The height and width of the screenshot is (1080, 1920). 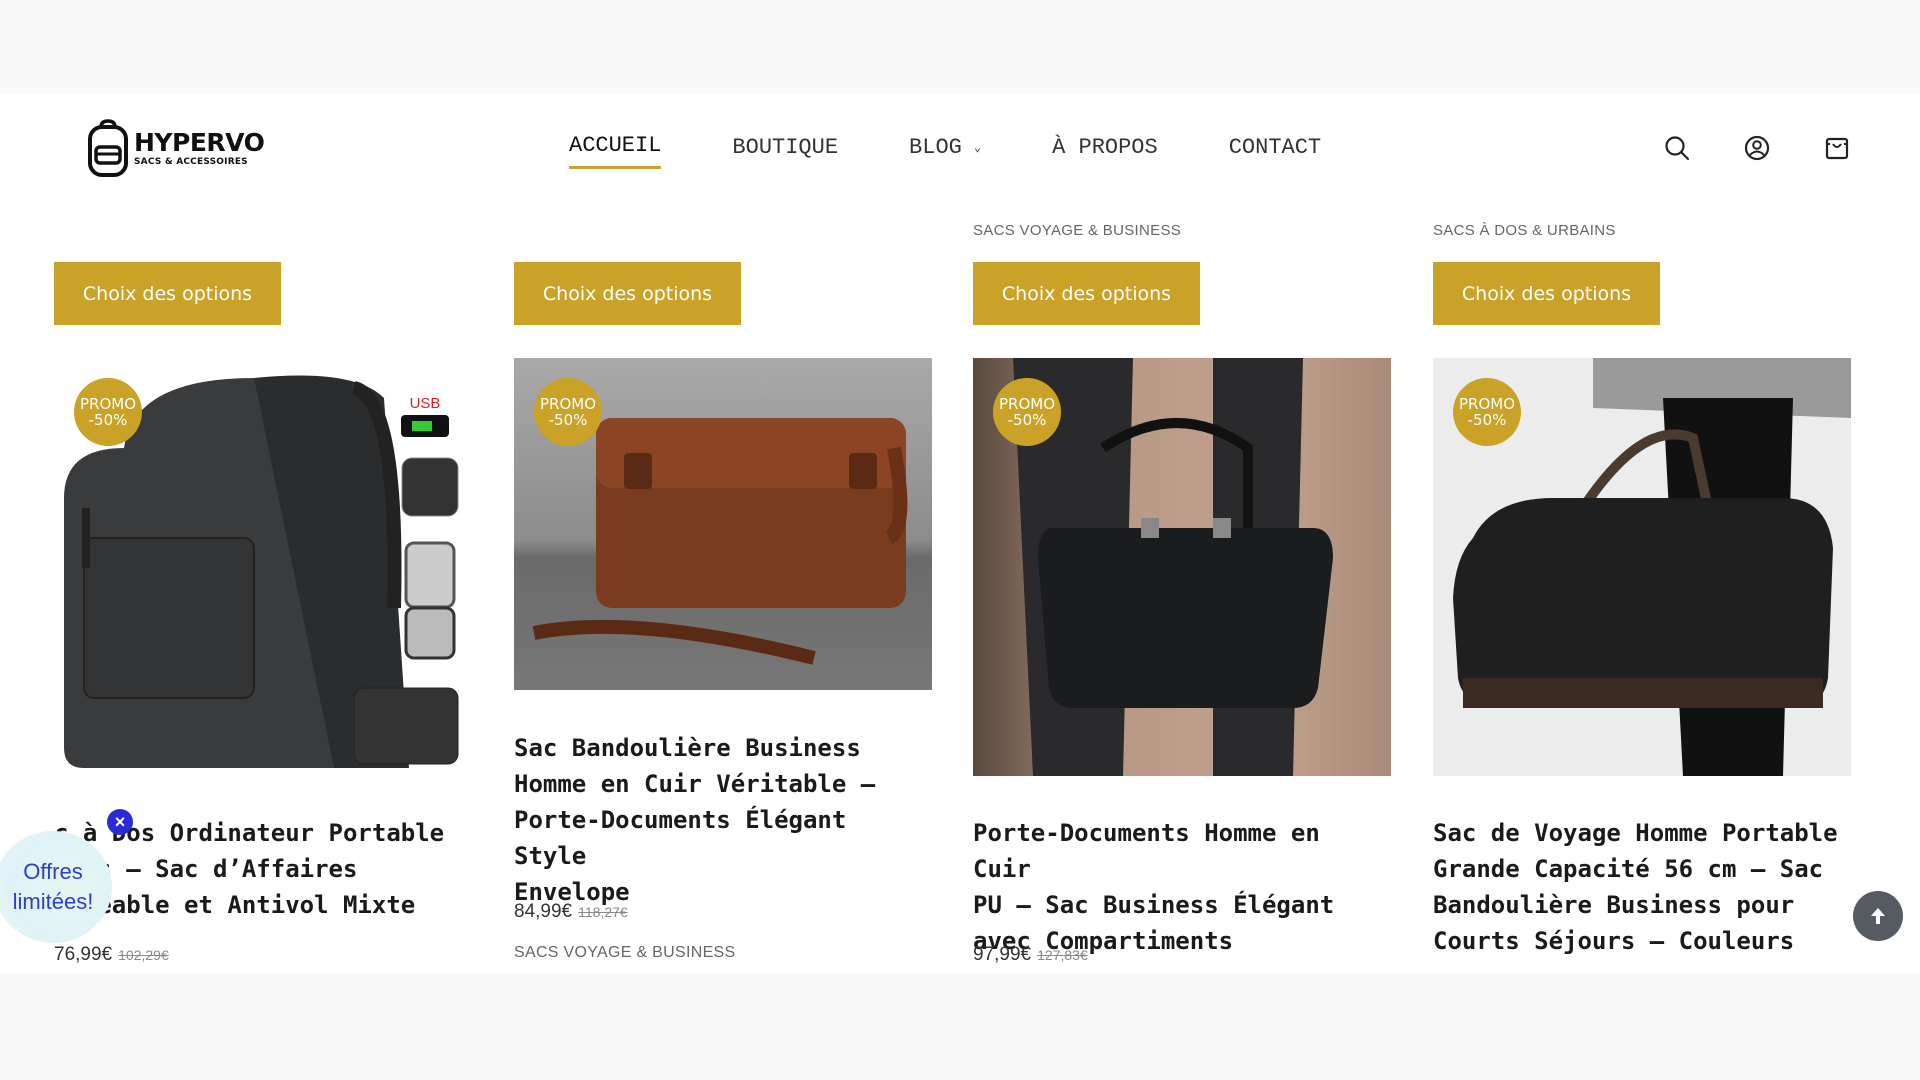 I want to click on nav-blog-label: BLOG, so click(x=935, y=147).